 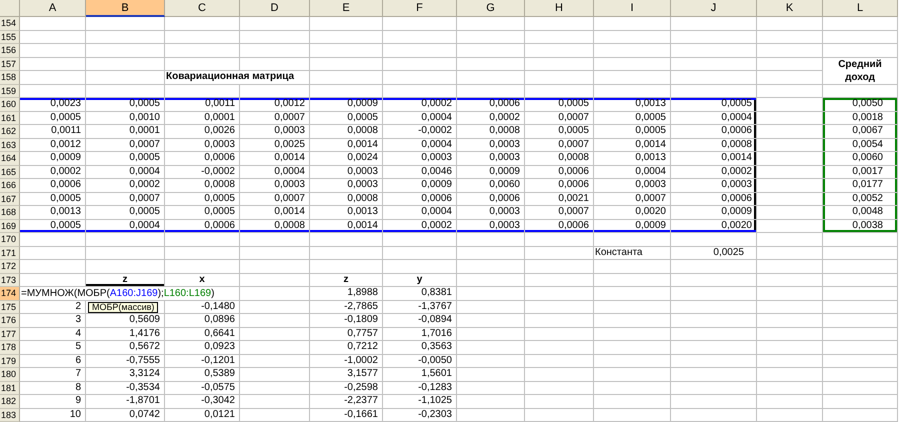 I want to click on row-header: 157, so click(x=10, y=64).